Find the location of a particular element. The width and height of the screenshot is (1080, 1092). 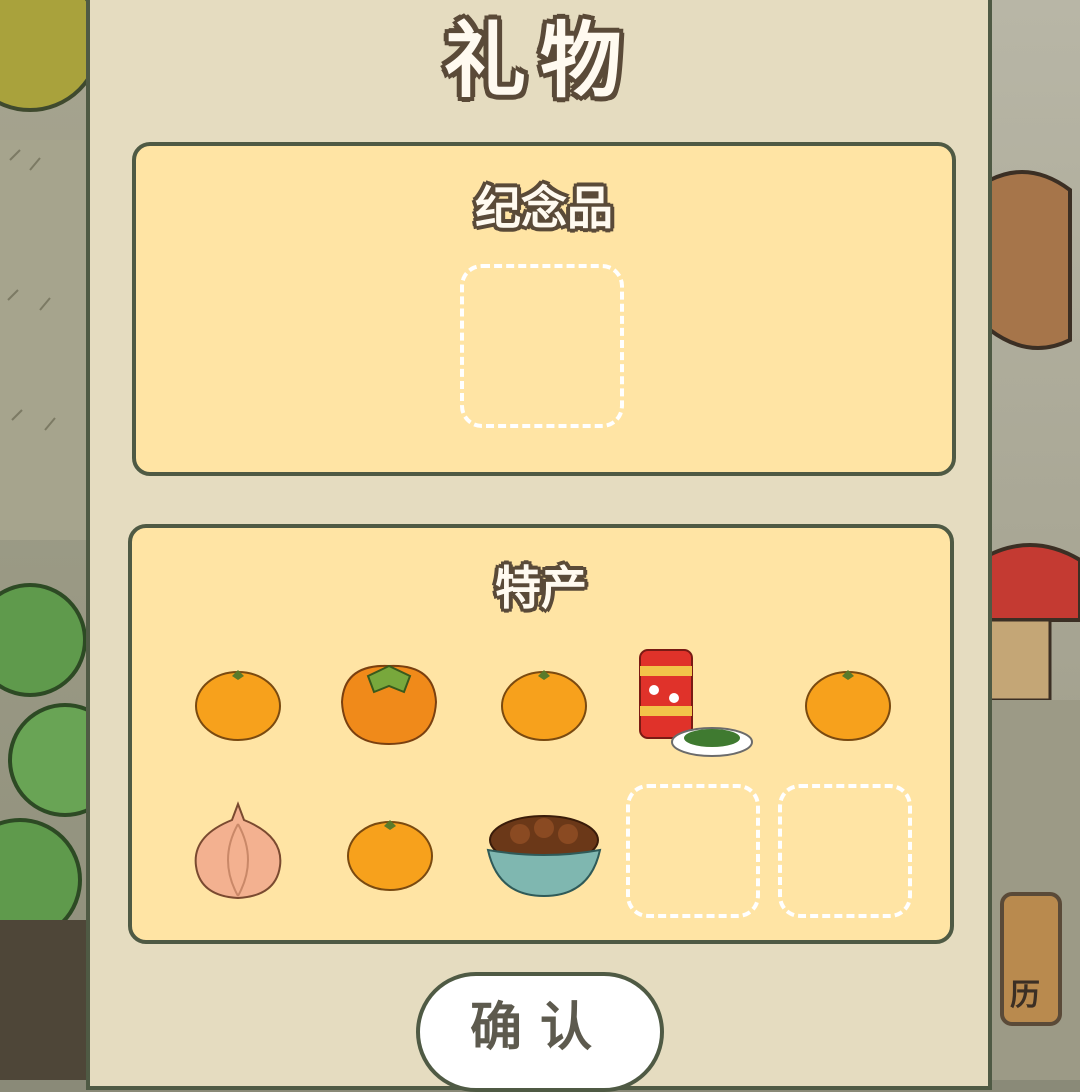

souvenir-heading: 纪念品 is located at coordinates (544, 208).